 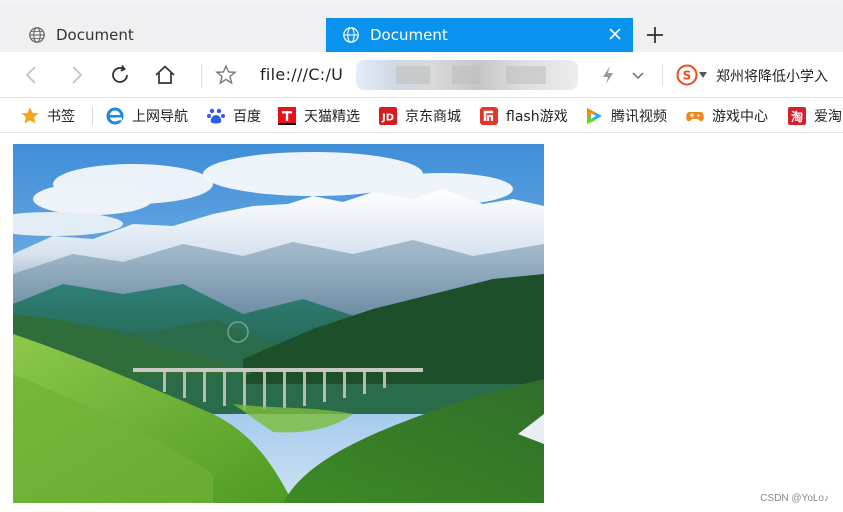 What do you see at coordinates (467, 75) in the screenshot?
I see `address-blurred-region` at bounding box center [467, 75].